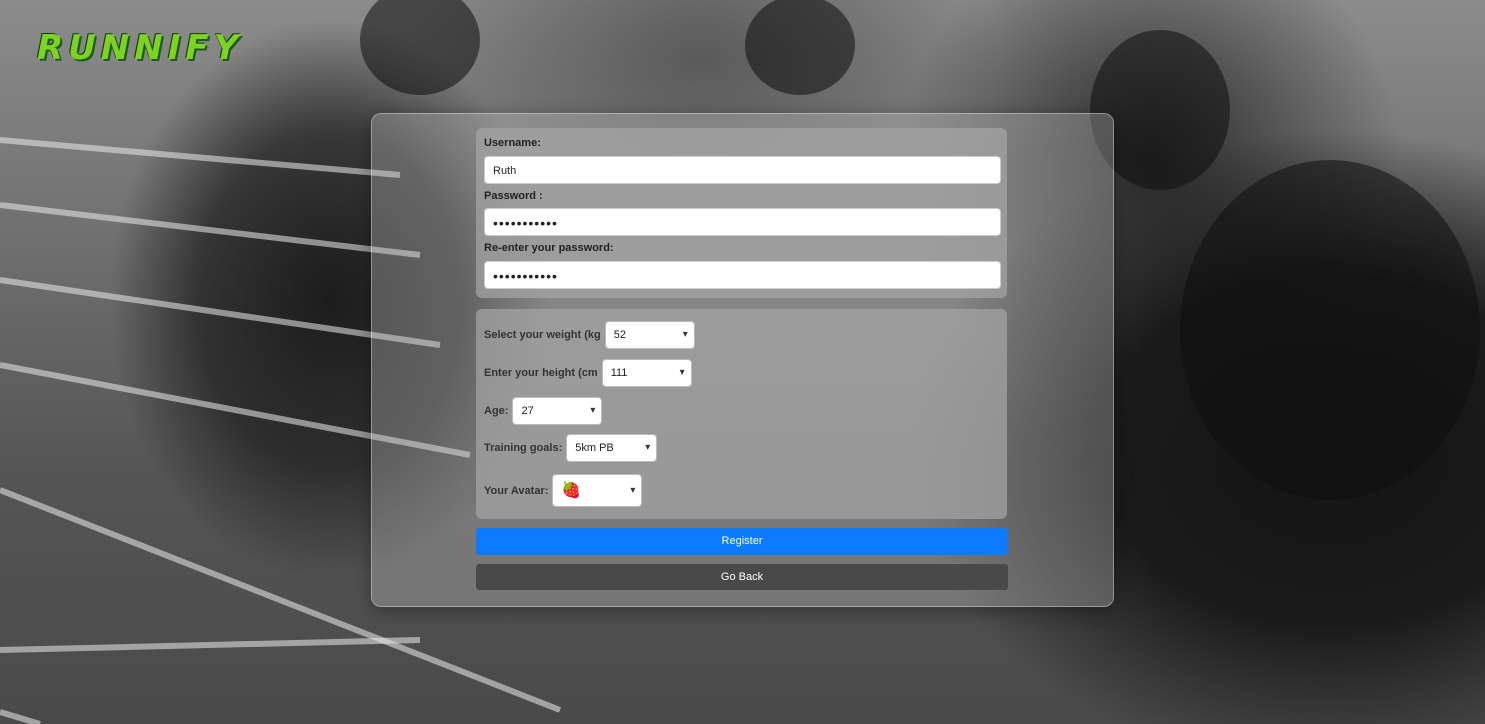 Image resolution: width=1485 pixels, height=724 pixels. I want to click on height-value: 111, so click(619, 373).